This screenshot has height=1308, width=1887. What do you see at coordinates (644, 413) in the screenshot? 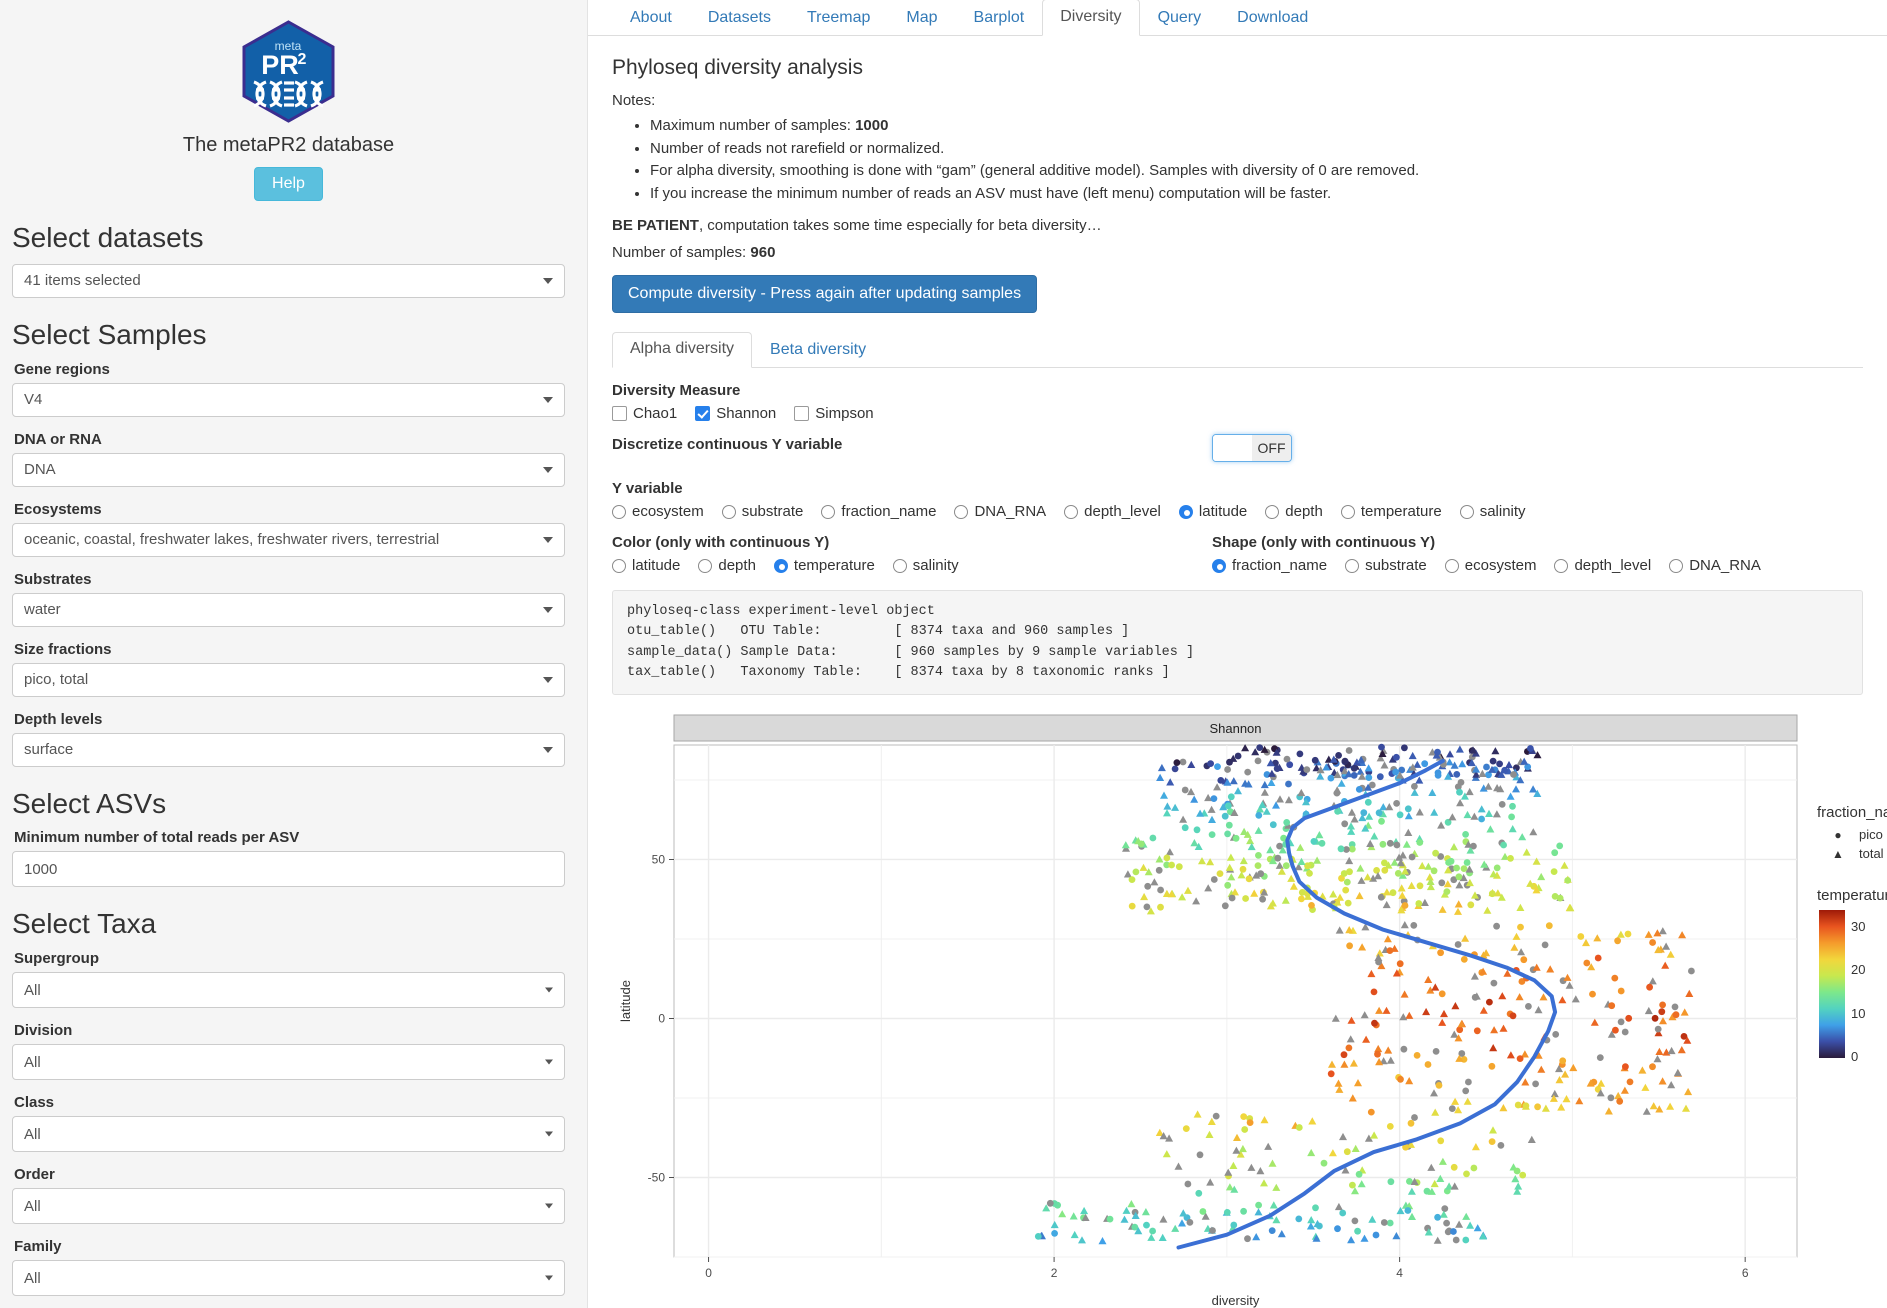
I see `checkbox-chao1: Chao1` at bounding box center [644, 413].